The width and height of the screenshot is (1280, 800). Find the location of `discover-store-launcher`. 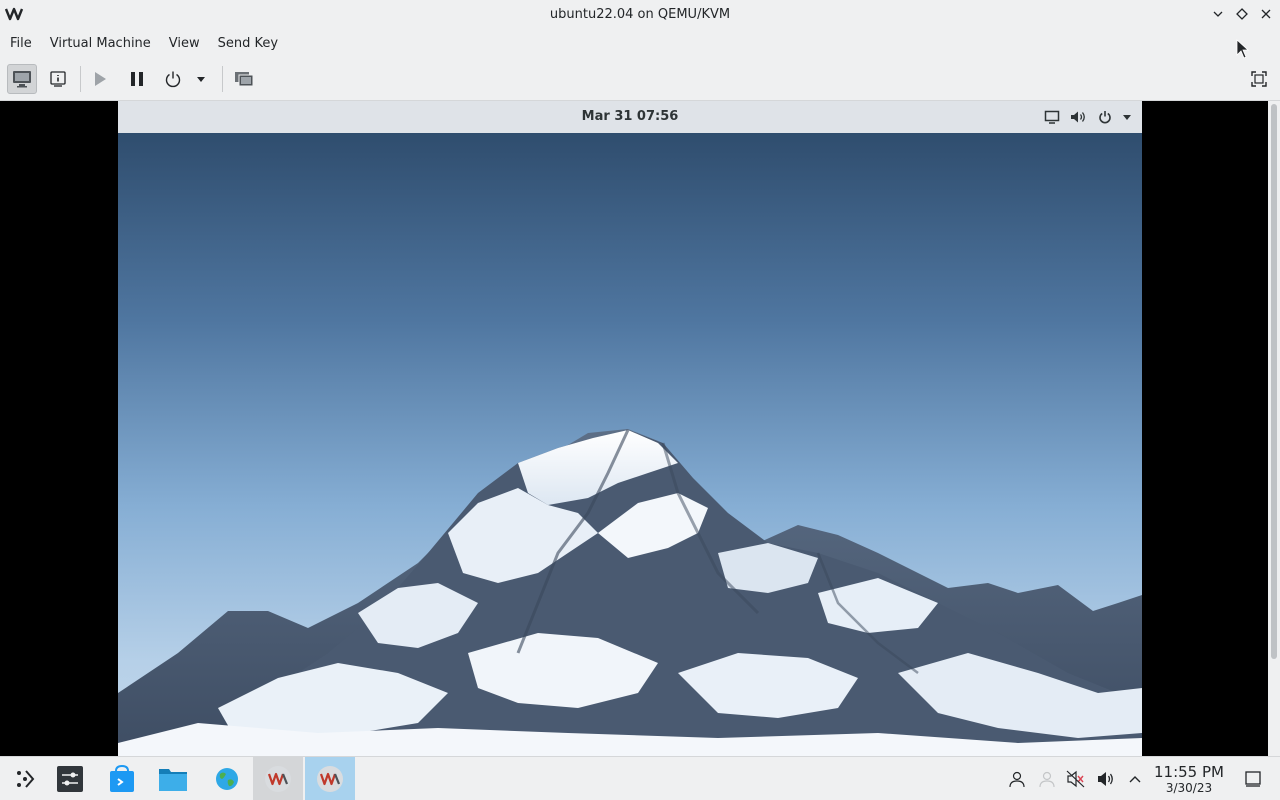

discover-store-launcher is located at coordinates (122, 778).